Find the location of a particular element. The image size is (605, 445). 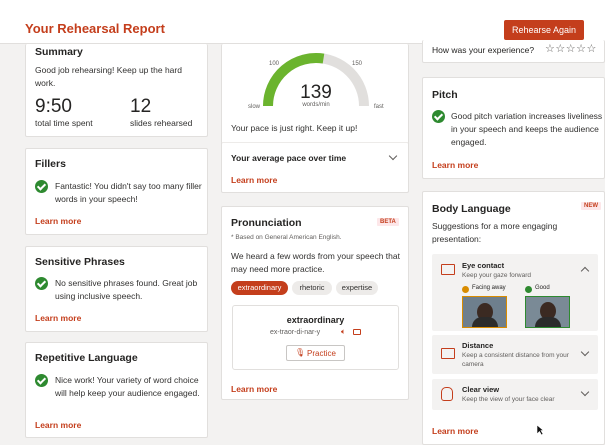

pace-average-toggle: Your average pace over time is located at coordinates (288, 158).